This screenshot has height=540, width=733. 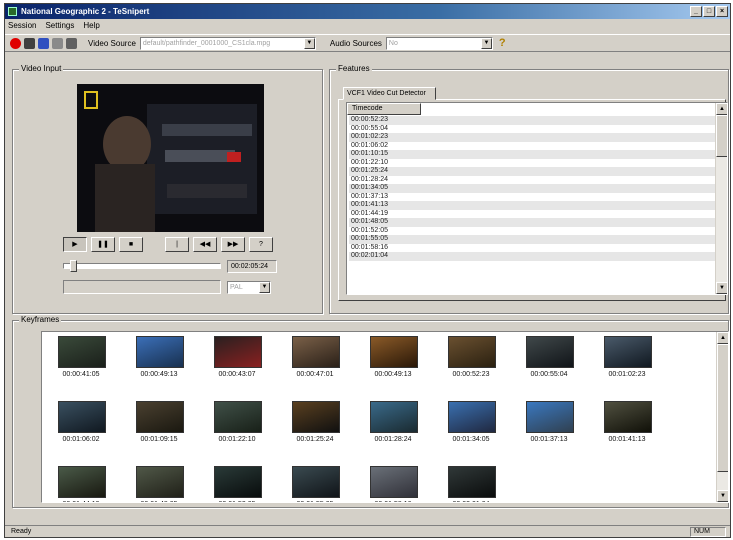 I want to click on list-item: 00:01:37:13, so click(x=532, y=197).